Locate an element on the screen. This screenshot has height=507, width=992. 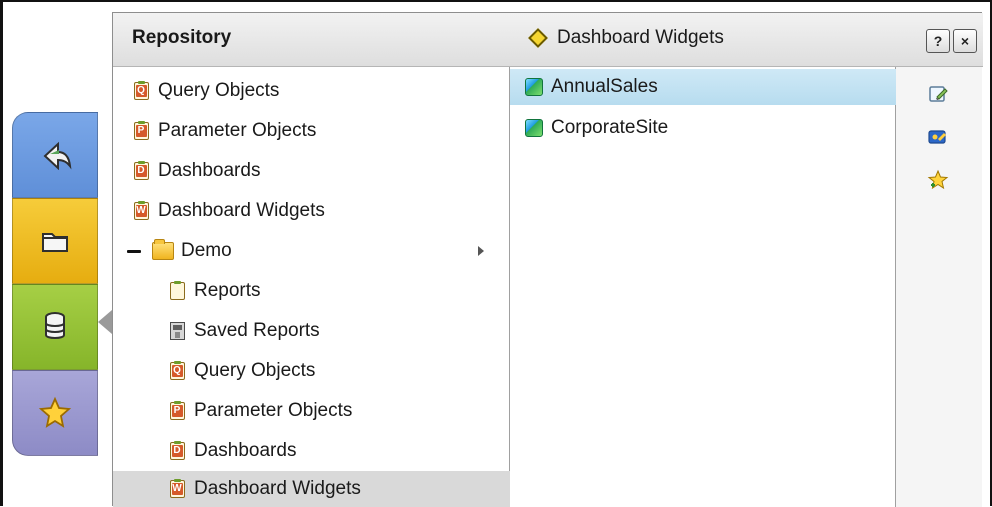
list-item-corporatesite: CorporateSite is located at coordinates (710, 128).